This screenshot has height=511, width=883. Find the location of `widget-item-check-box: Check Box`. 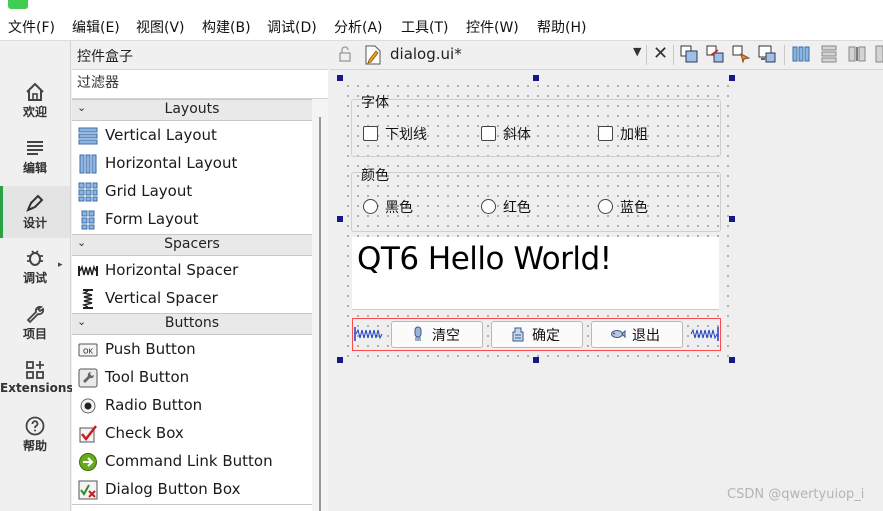

widget-item-check-box: Check Box is located at coordinates (192, 434).